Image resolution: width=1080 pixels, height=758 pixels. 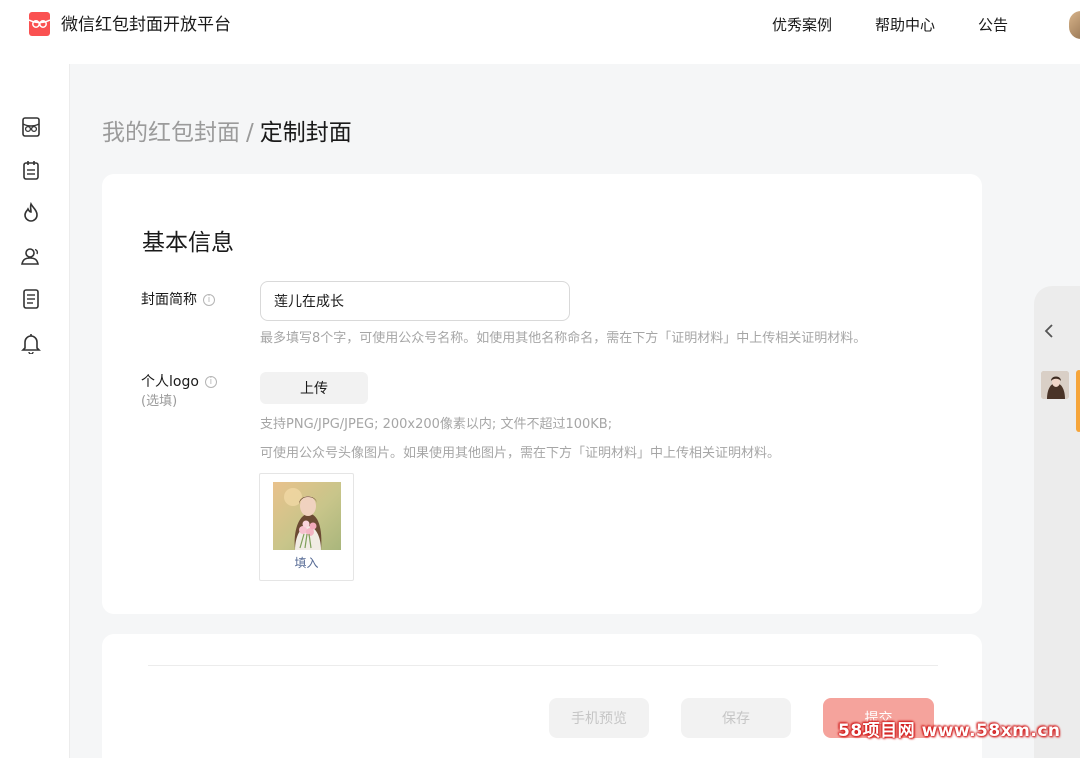 I want to click on nav-showcase: 优秀案例, so click(x=802, y=25).